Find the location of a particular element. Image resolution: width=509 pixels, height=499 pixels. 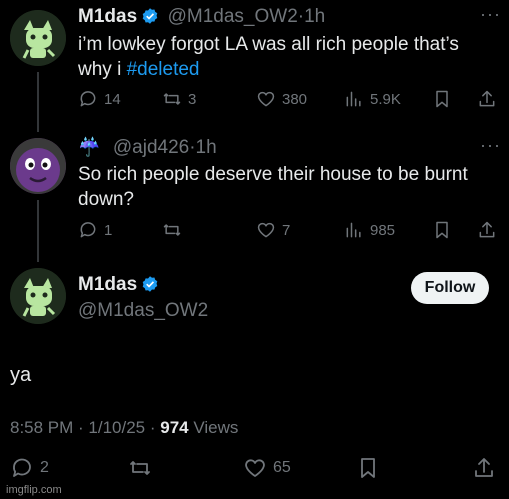

like-count: 7 is located at coordinates (286, 230).